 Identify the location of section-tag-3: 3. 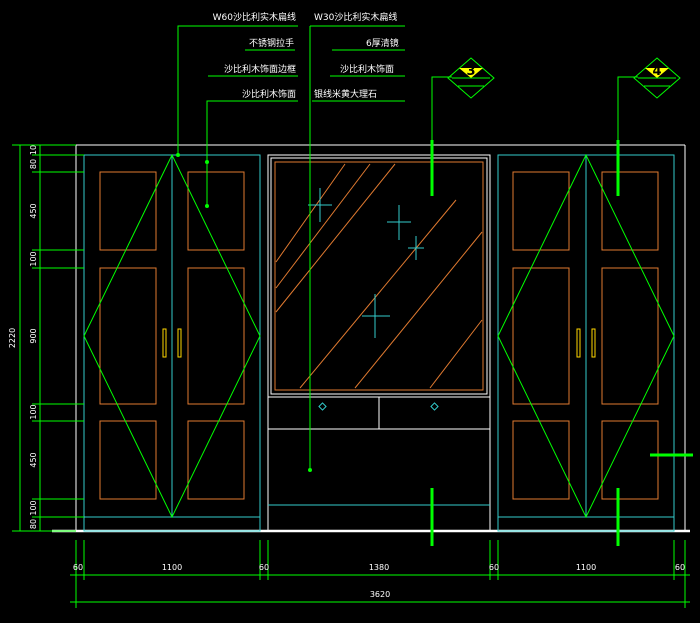
(471, 78).